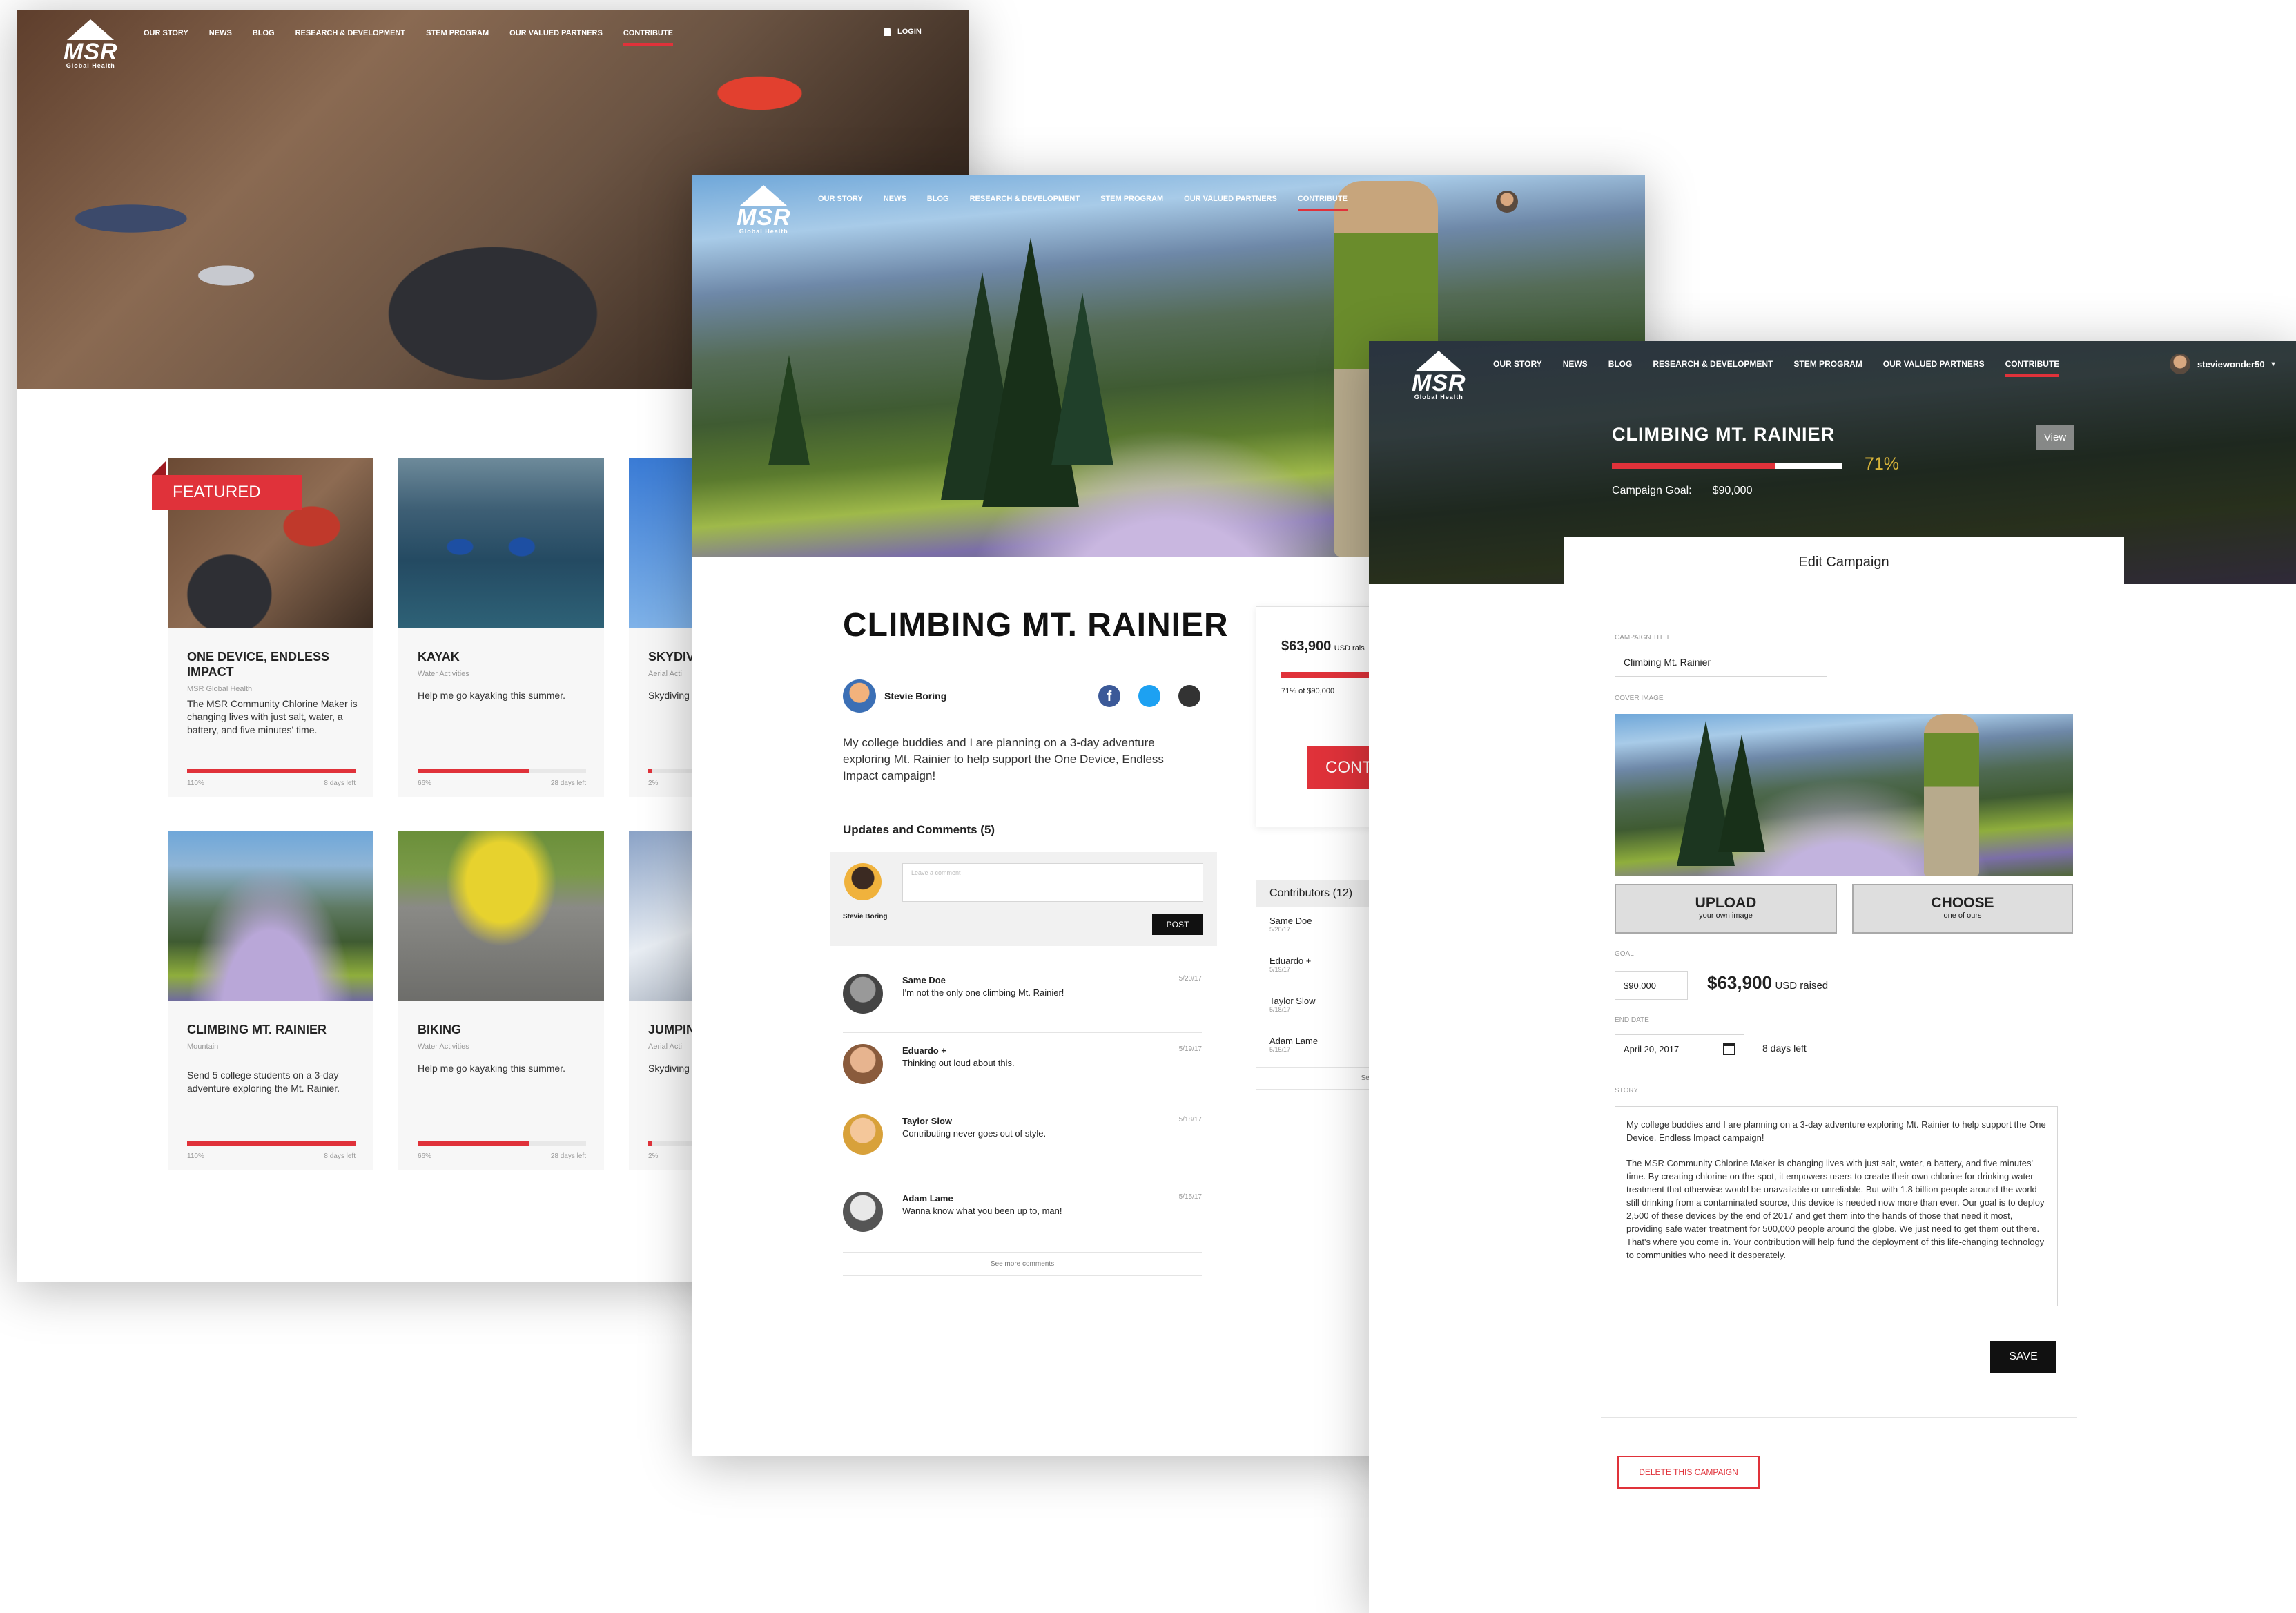 The image size is (2296, 1613). I want to click on updates-heading: Updates and Comments (5), so click(919, 829).